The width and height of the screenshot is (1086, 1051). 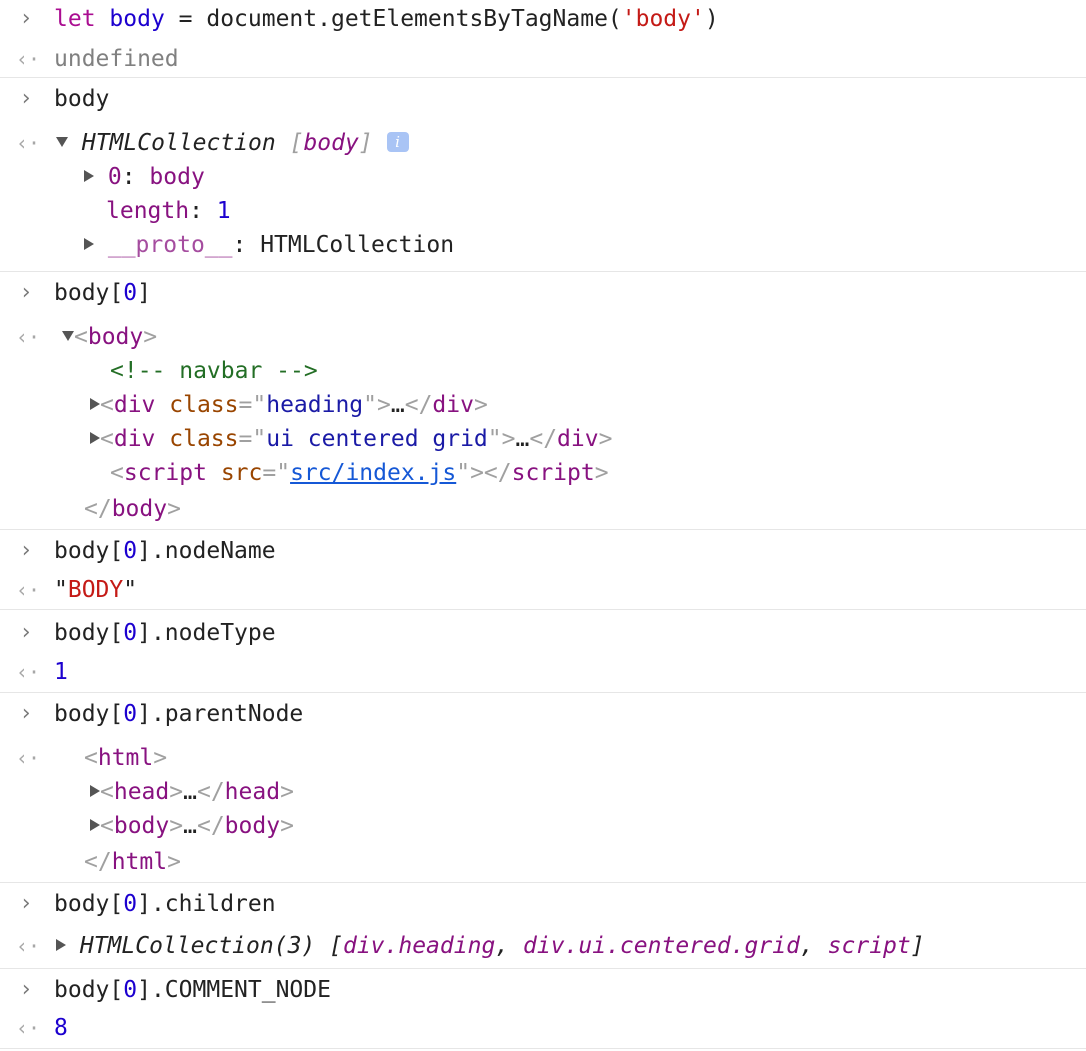 What do you see at coordinates (109, 337) in the screenshot?
I see `dom-node-body-open: <body>` at bounding box center [109, 337].